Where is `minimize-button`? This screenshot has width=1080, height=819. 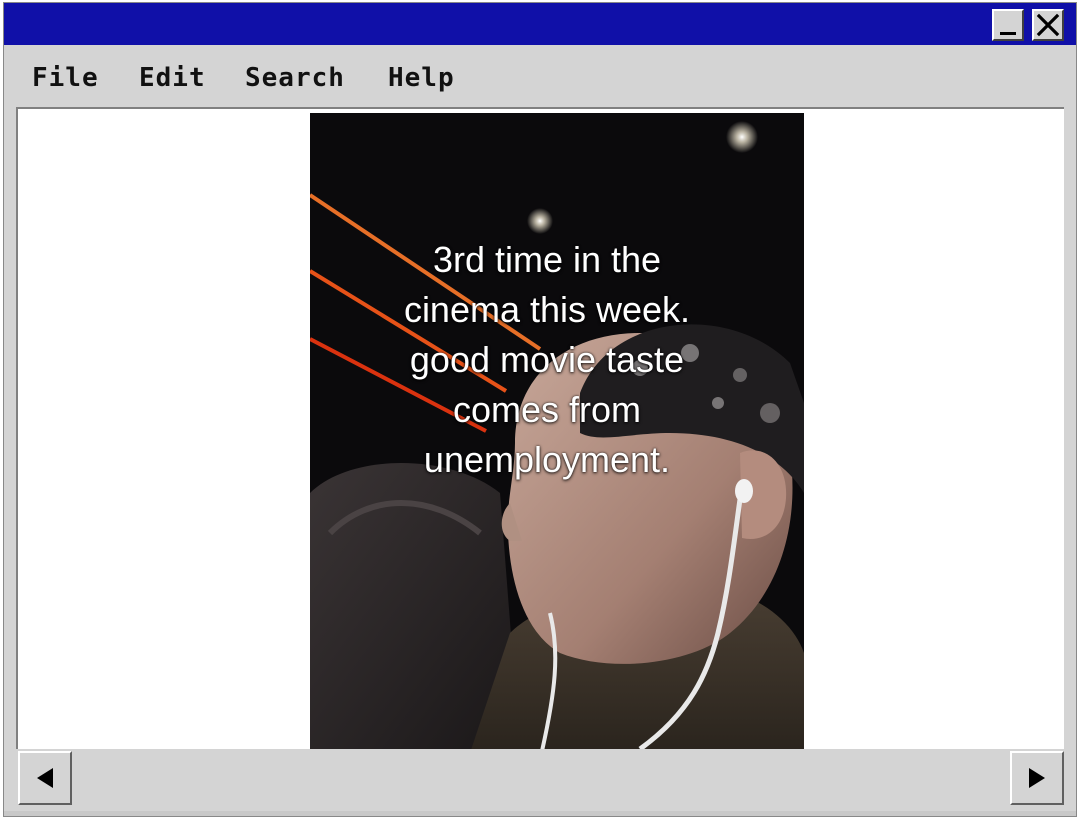 minimize-button is located at coordinates (1008, 25).